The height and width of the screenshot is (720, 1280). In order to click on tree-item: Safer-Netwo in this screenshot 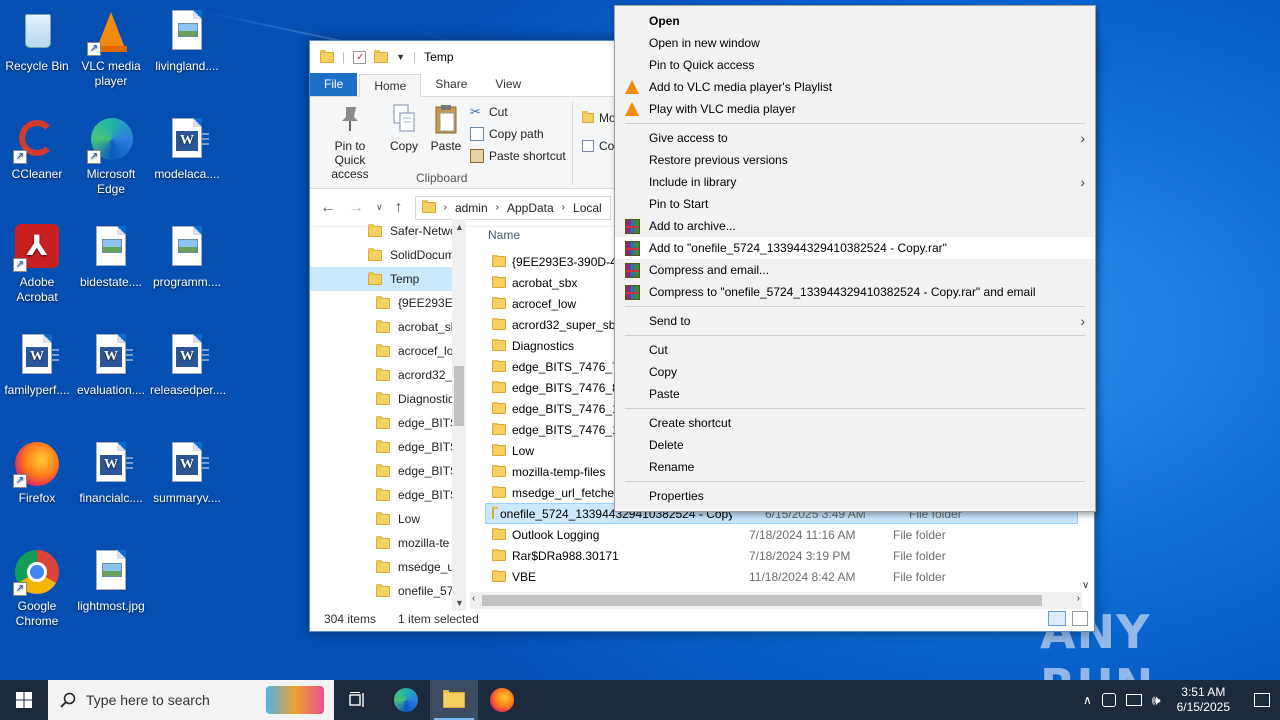, I will do `click(387, 231)`.